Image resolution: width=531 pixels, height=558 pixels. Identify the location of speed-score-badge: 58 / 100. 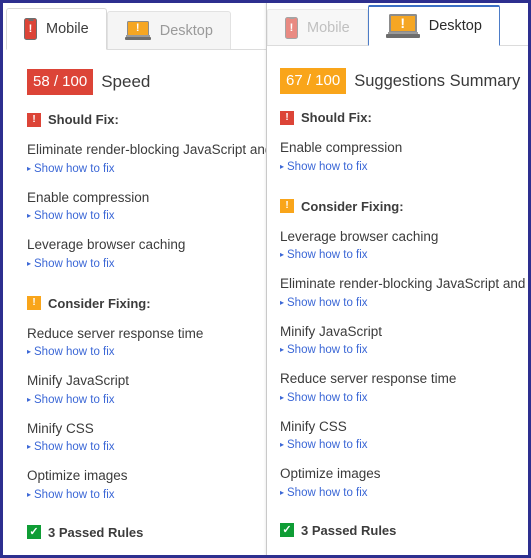
(60, 82).